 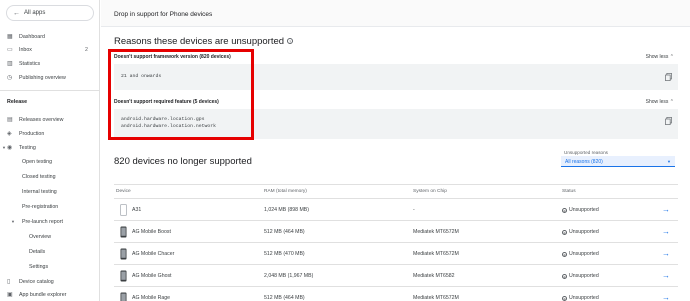 What do you see at coordinates (10, 77) in the screenshot?
I see `publishing-icon: ◷` at bounding box center [10, 77].